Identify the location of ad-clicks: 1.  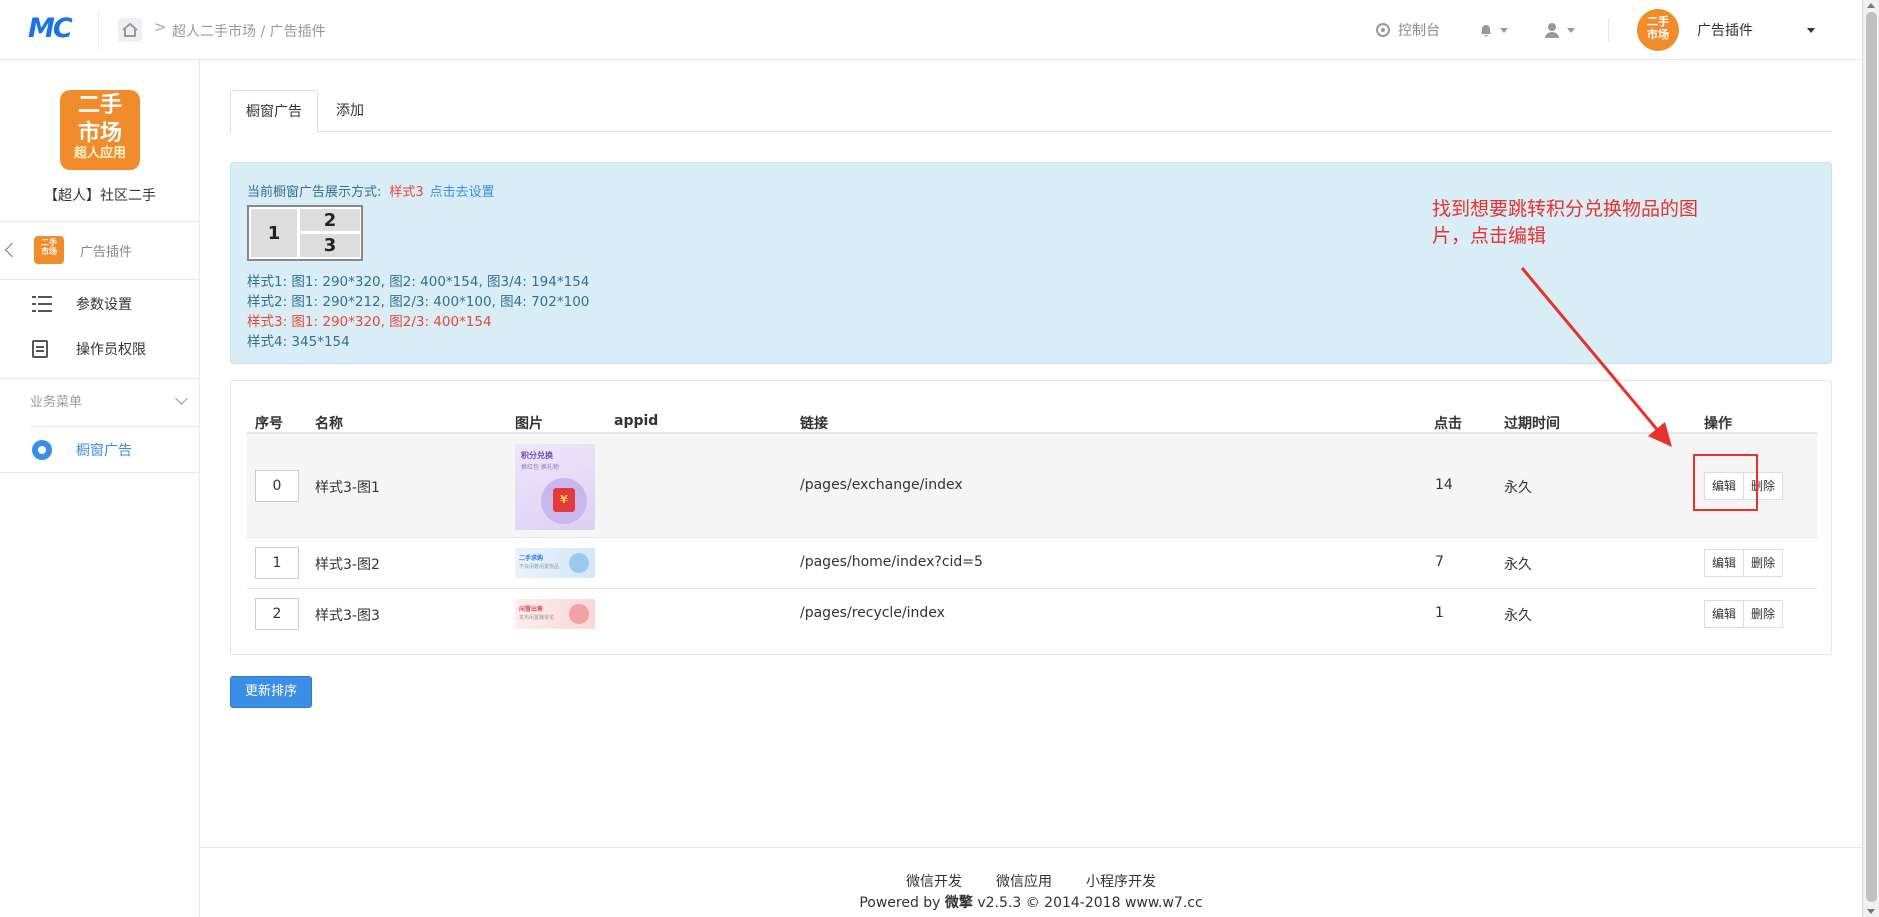
(1439, 613).